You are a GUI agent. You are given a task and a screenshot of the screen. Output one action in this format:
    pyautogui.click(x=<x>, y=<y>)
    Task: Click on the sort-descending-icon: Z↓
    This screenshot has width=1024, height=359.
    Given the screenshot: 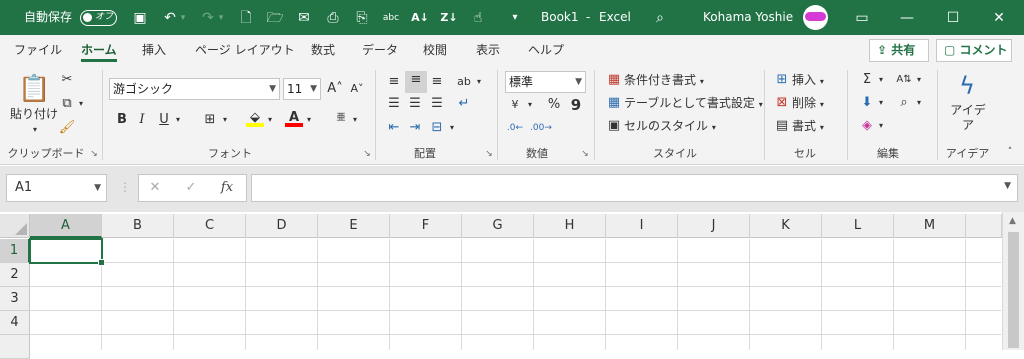 What is the action you would take?
    pyautogui.click(x=449, y=18)
    